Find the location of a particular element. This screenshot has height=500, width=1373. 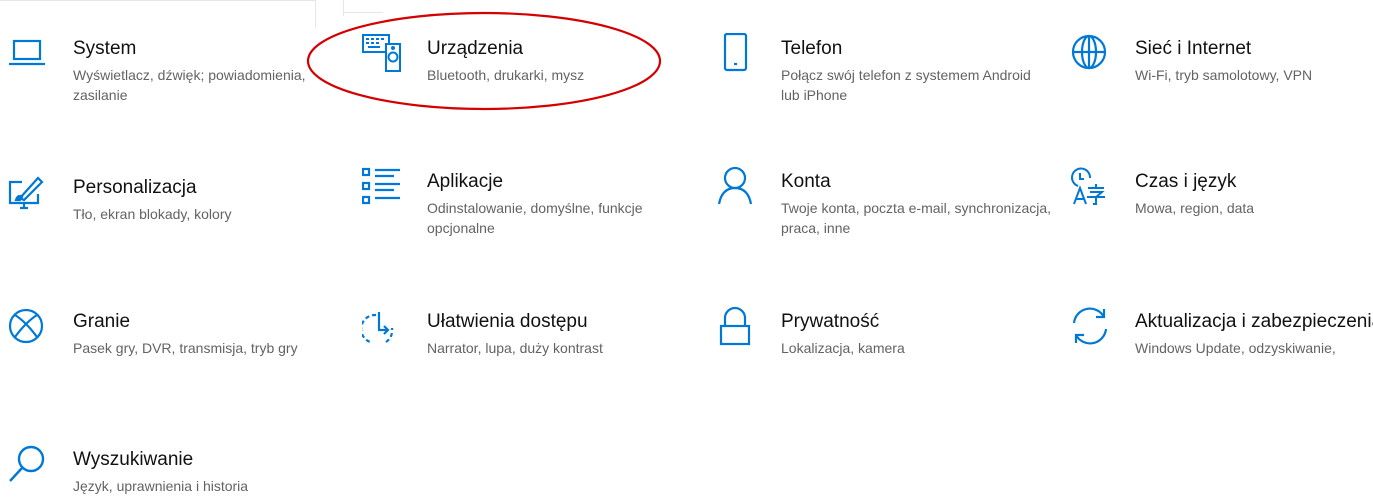

tile-title: Prywatność is located at coordinates (830, 321).